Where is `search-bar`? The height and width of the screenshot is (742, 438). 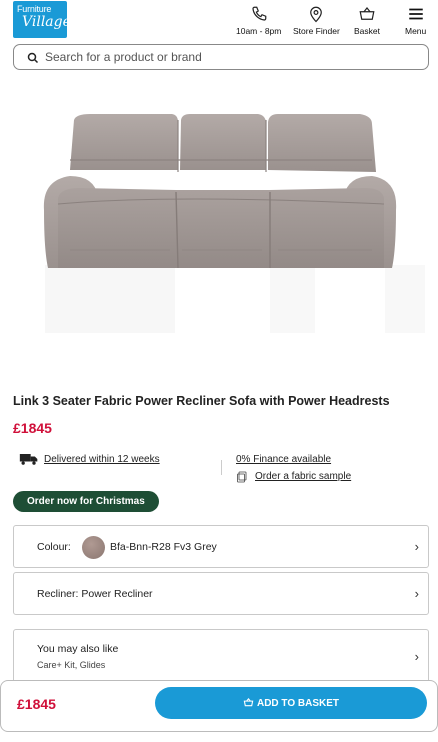 search-bar is located at coordinates (221, 57).